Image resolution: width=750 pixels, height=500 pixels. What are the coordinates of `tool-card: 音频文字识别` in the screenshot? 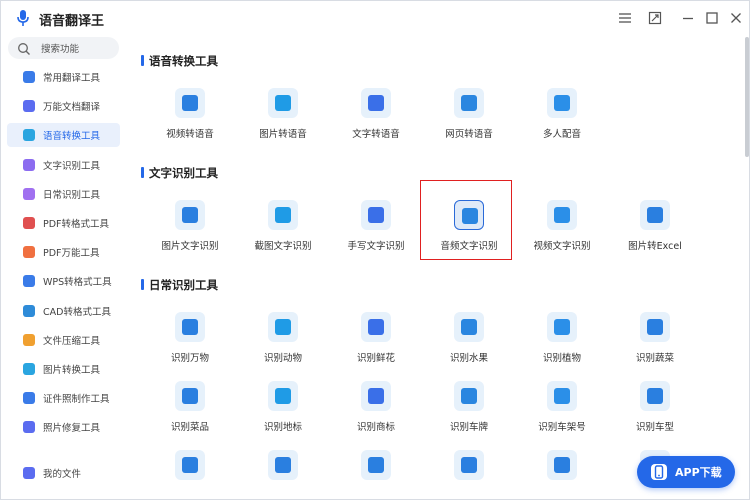 It's located at (467, 223).